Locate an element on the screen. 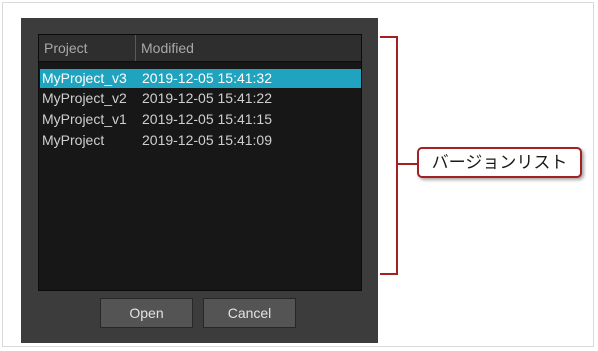 This screenshot has width=598, height=351. annotation-connector-line is located at coordinates (408, 164).